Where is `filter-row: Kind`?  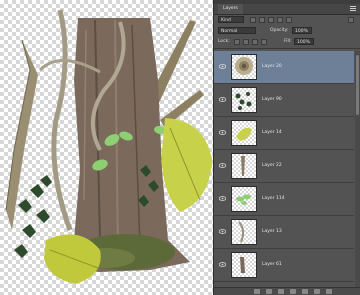 filter-row: Kind is located at coordinates (287, 20).